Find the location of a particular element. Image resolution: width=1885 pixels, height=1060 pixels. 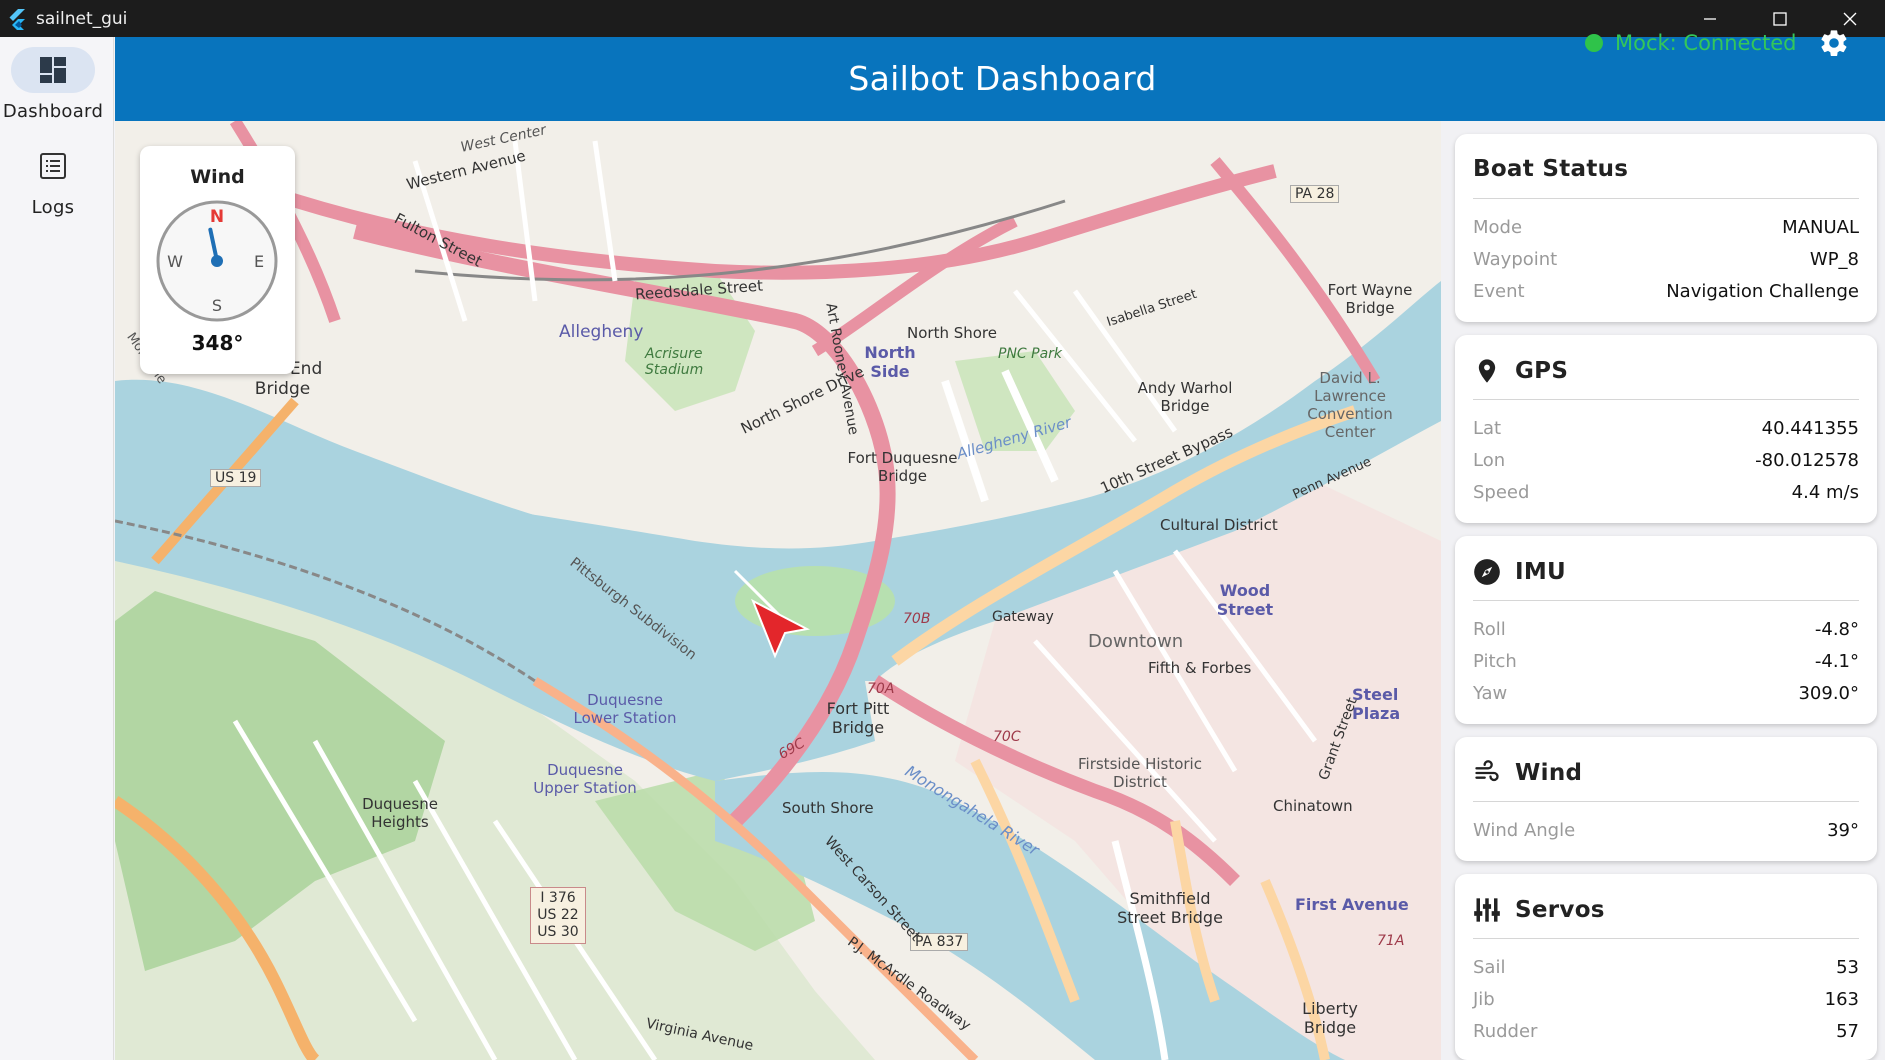

servo-row-sail: Sail 53 is located at coordinates (1666, 967).